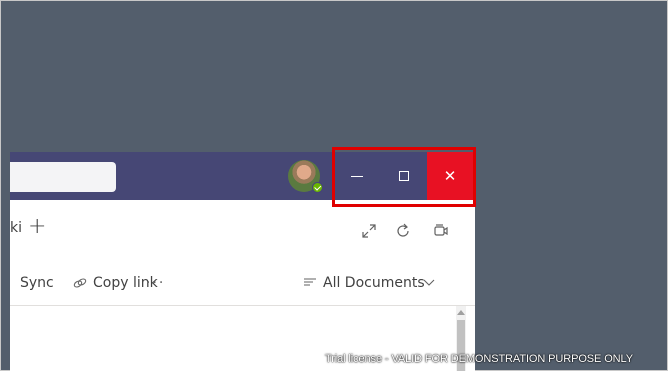 The image size is (668, 371). I want to click on view-list-icon, so click(310, 284).